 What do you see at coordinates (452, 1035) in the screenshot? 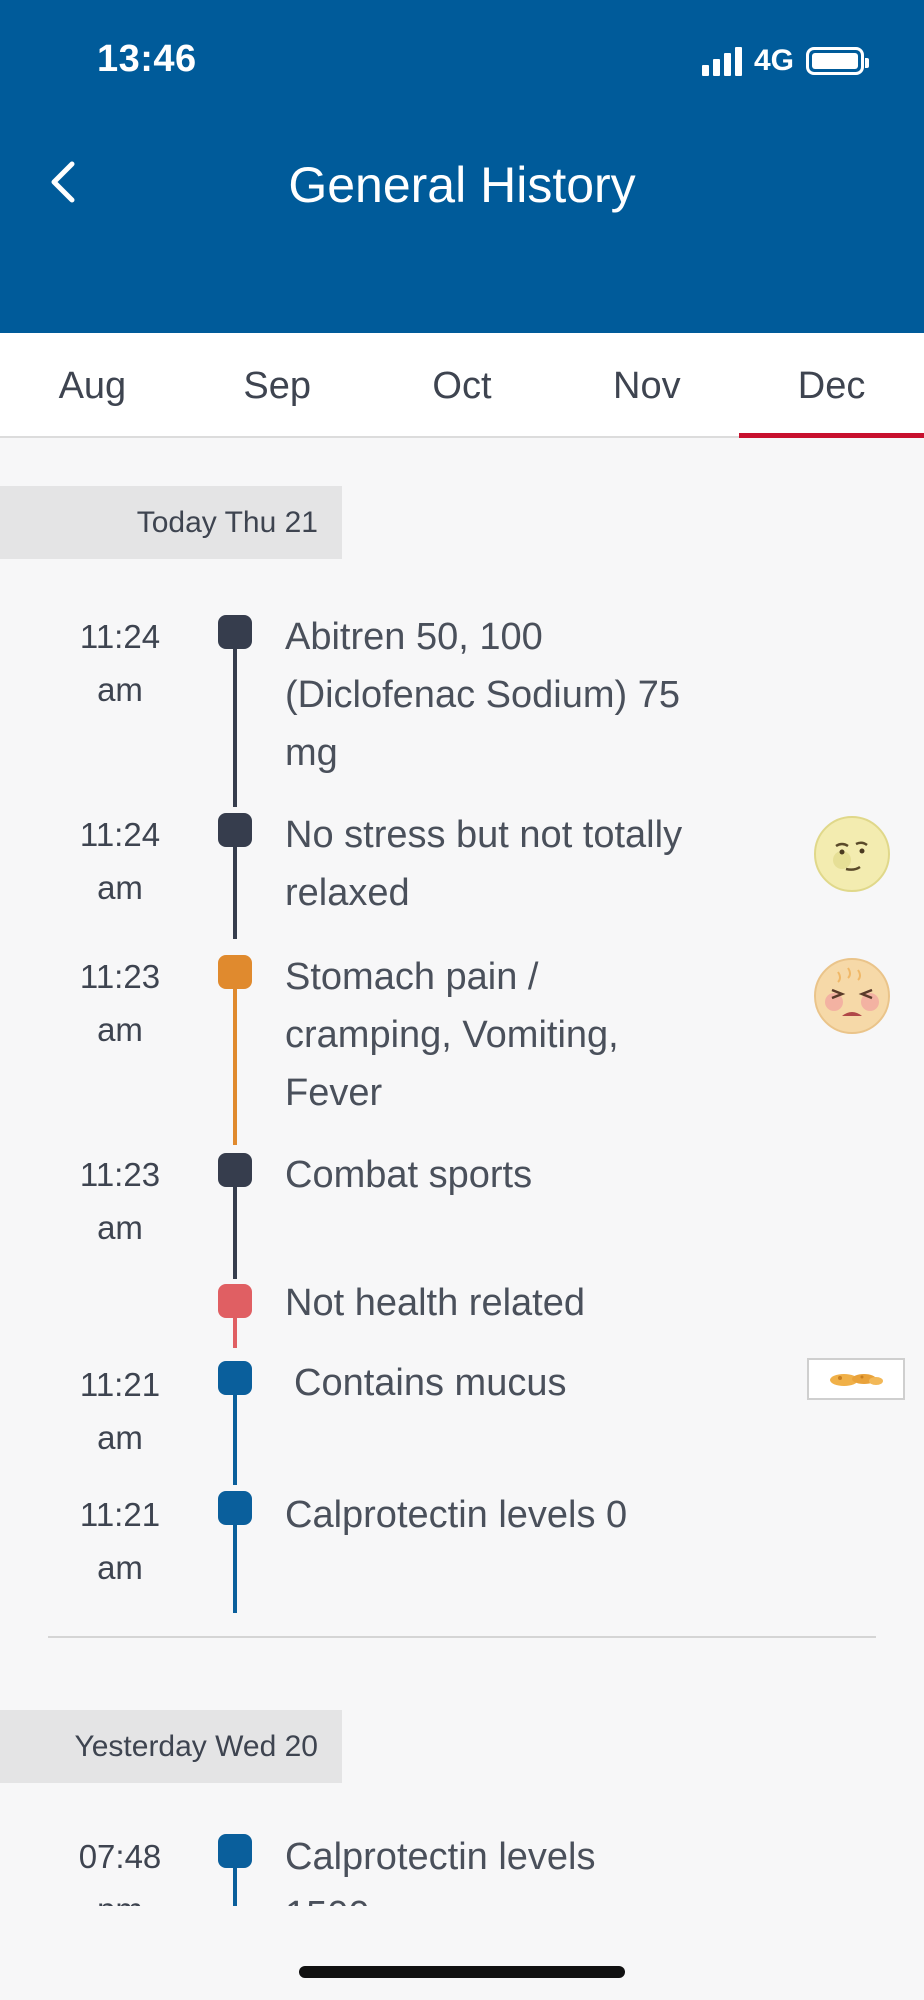
I see `entry-text: Stomach pain / cramping, Vomiting, Fever` at bounding box center [452, 1035].